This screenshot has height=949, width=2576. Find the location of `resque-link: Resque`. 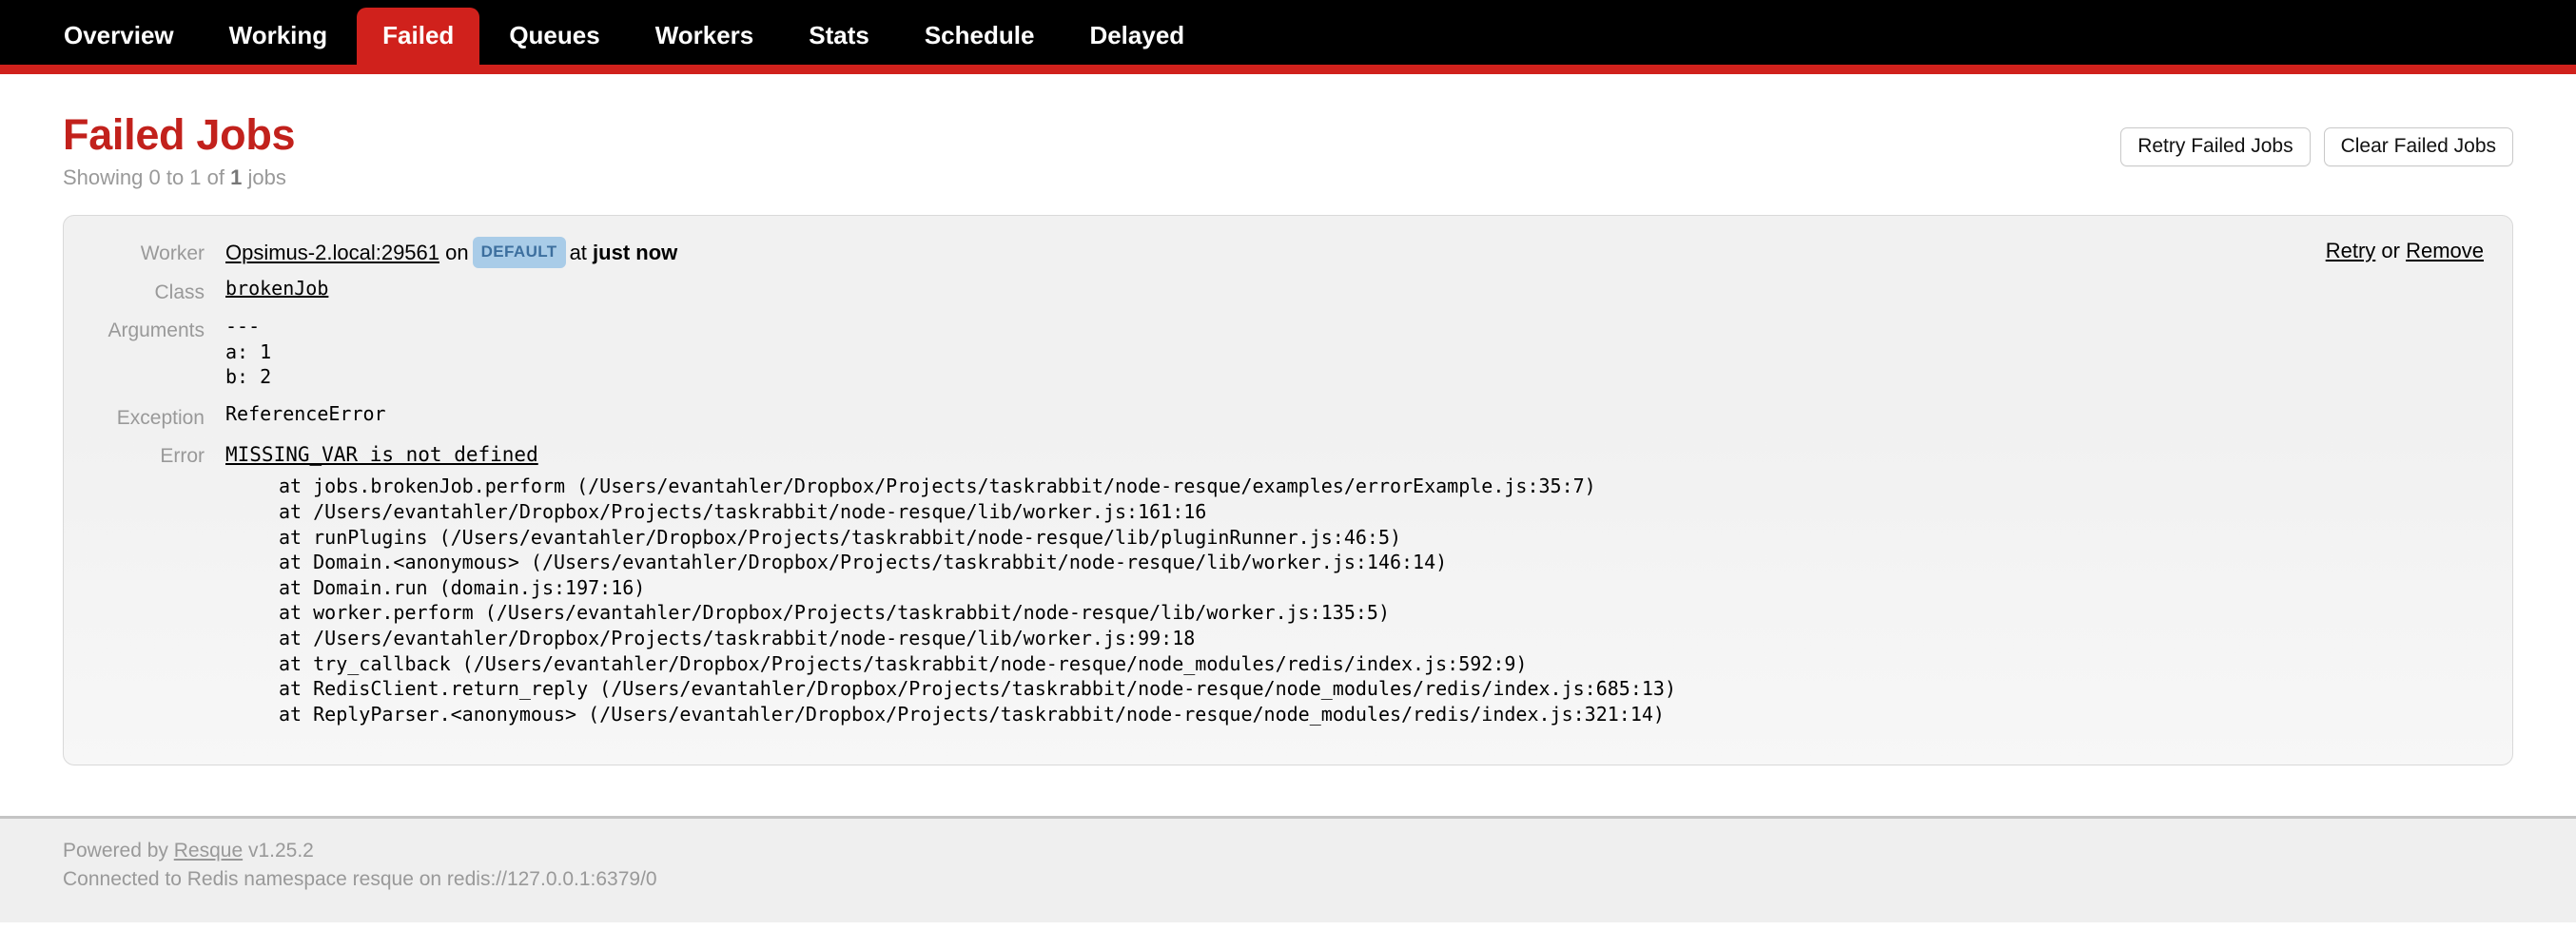

resque-link: Resque is located at coordinates (209, 851).